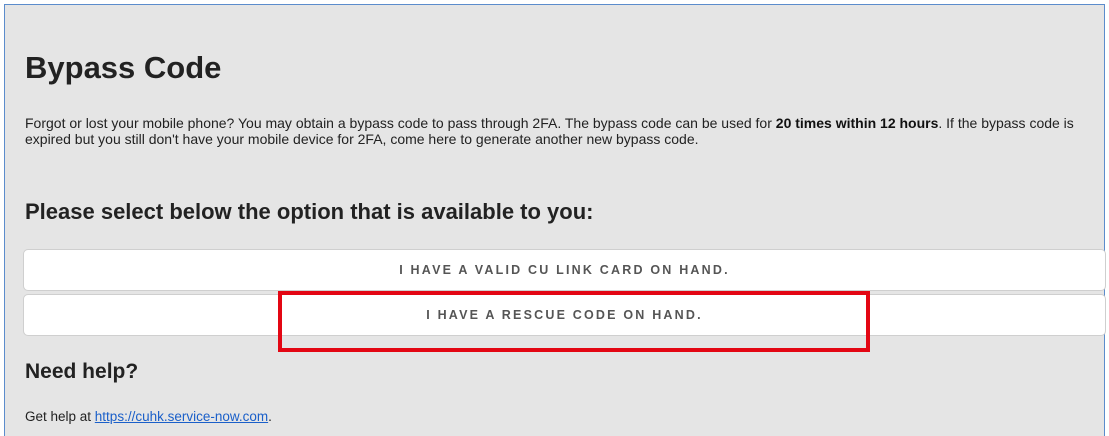  I want to click on service-now-link: https://cuhk.service-now.com, so click(181, 416).